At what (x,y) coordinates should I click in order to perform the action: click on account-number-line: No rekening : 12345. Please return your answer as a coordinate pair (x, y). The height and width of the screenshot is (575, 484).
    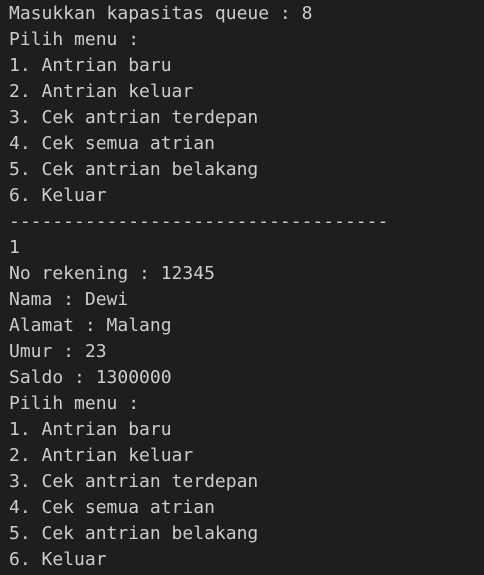
    Looking at the image, I should click on (112, 273).